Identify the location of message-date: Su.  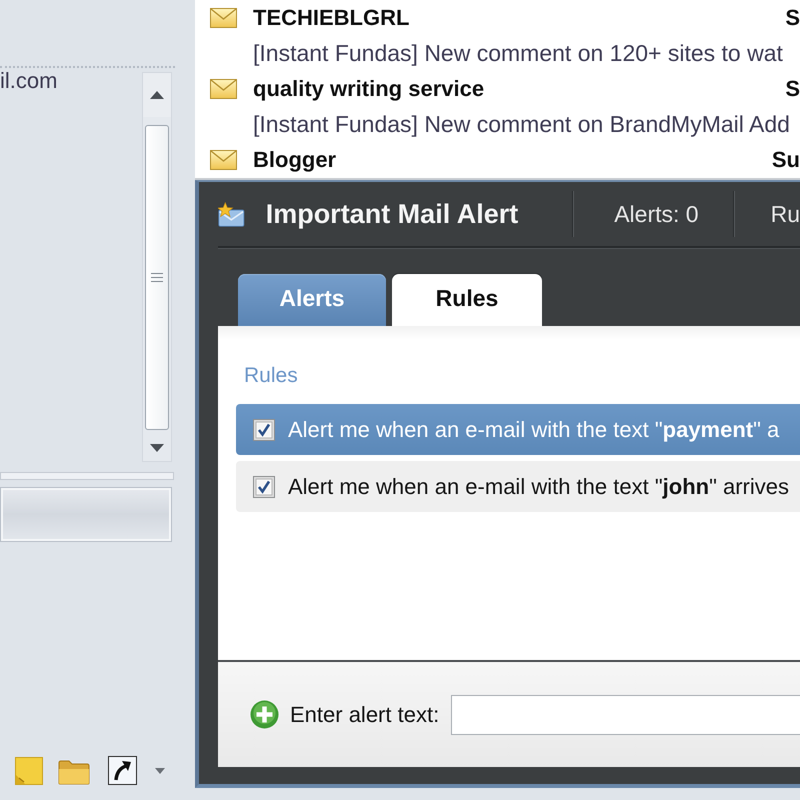
(786, 159).